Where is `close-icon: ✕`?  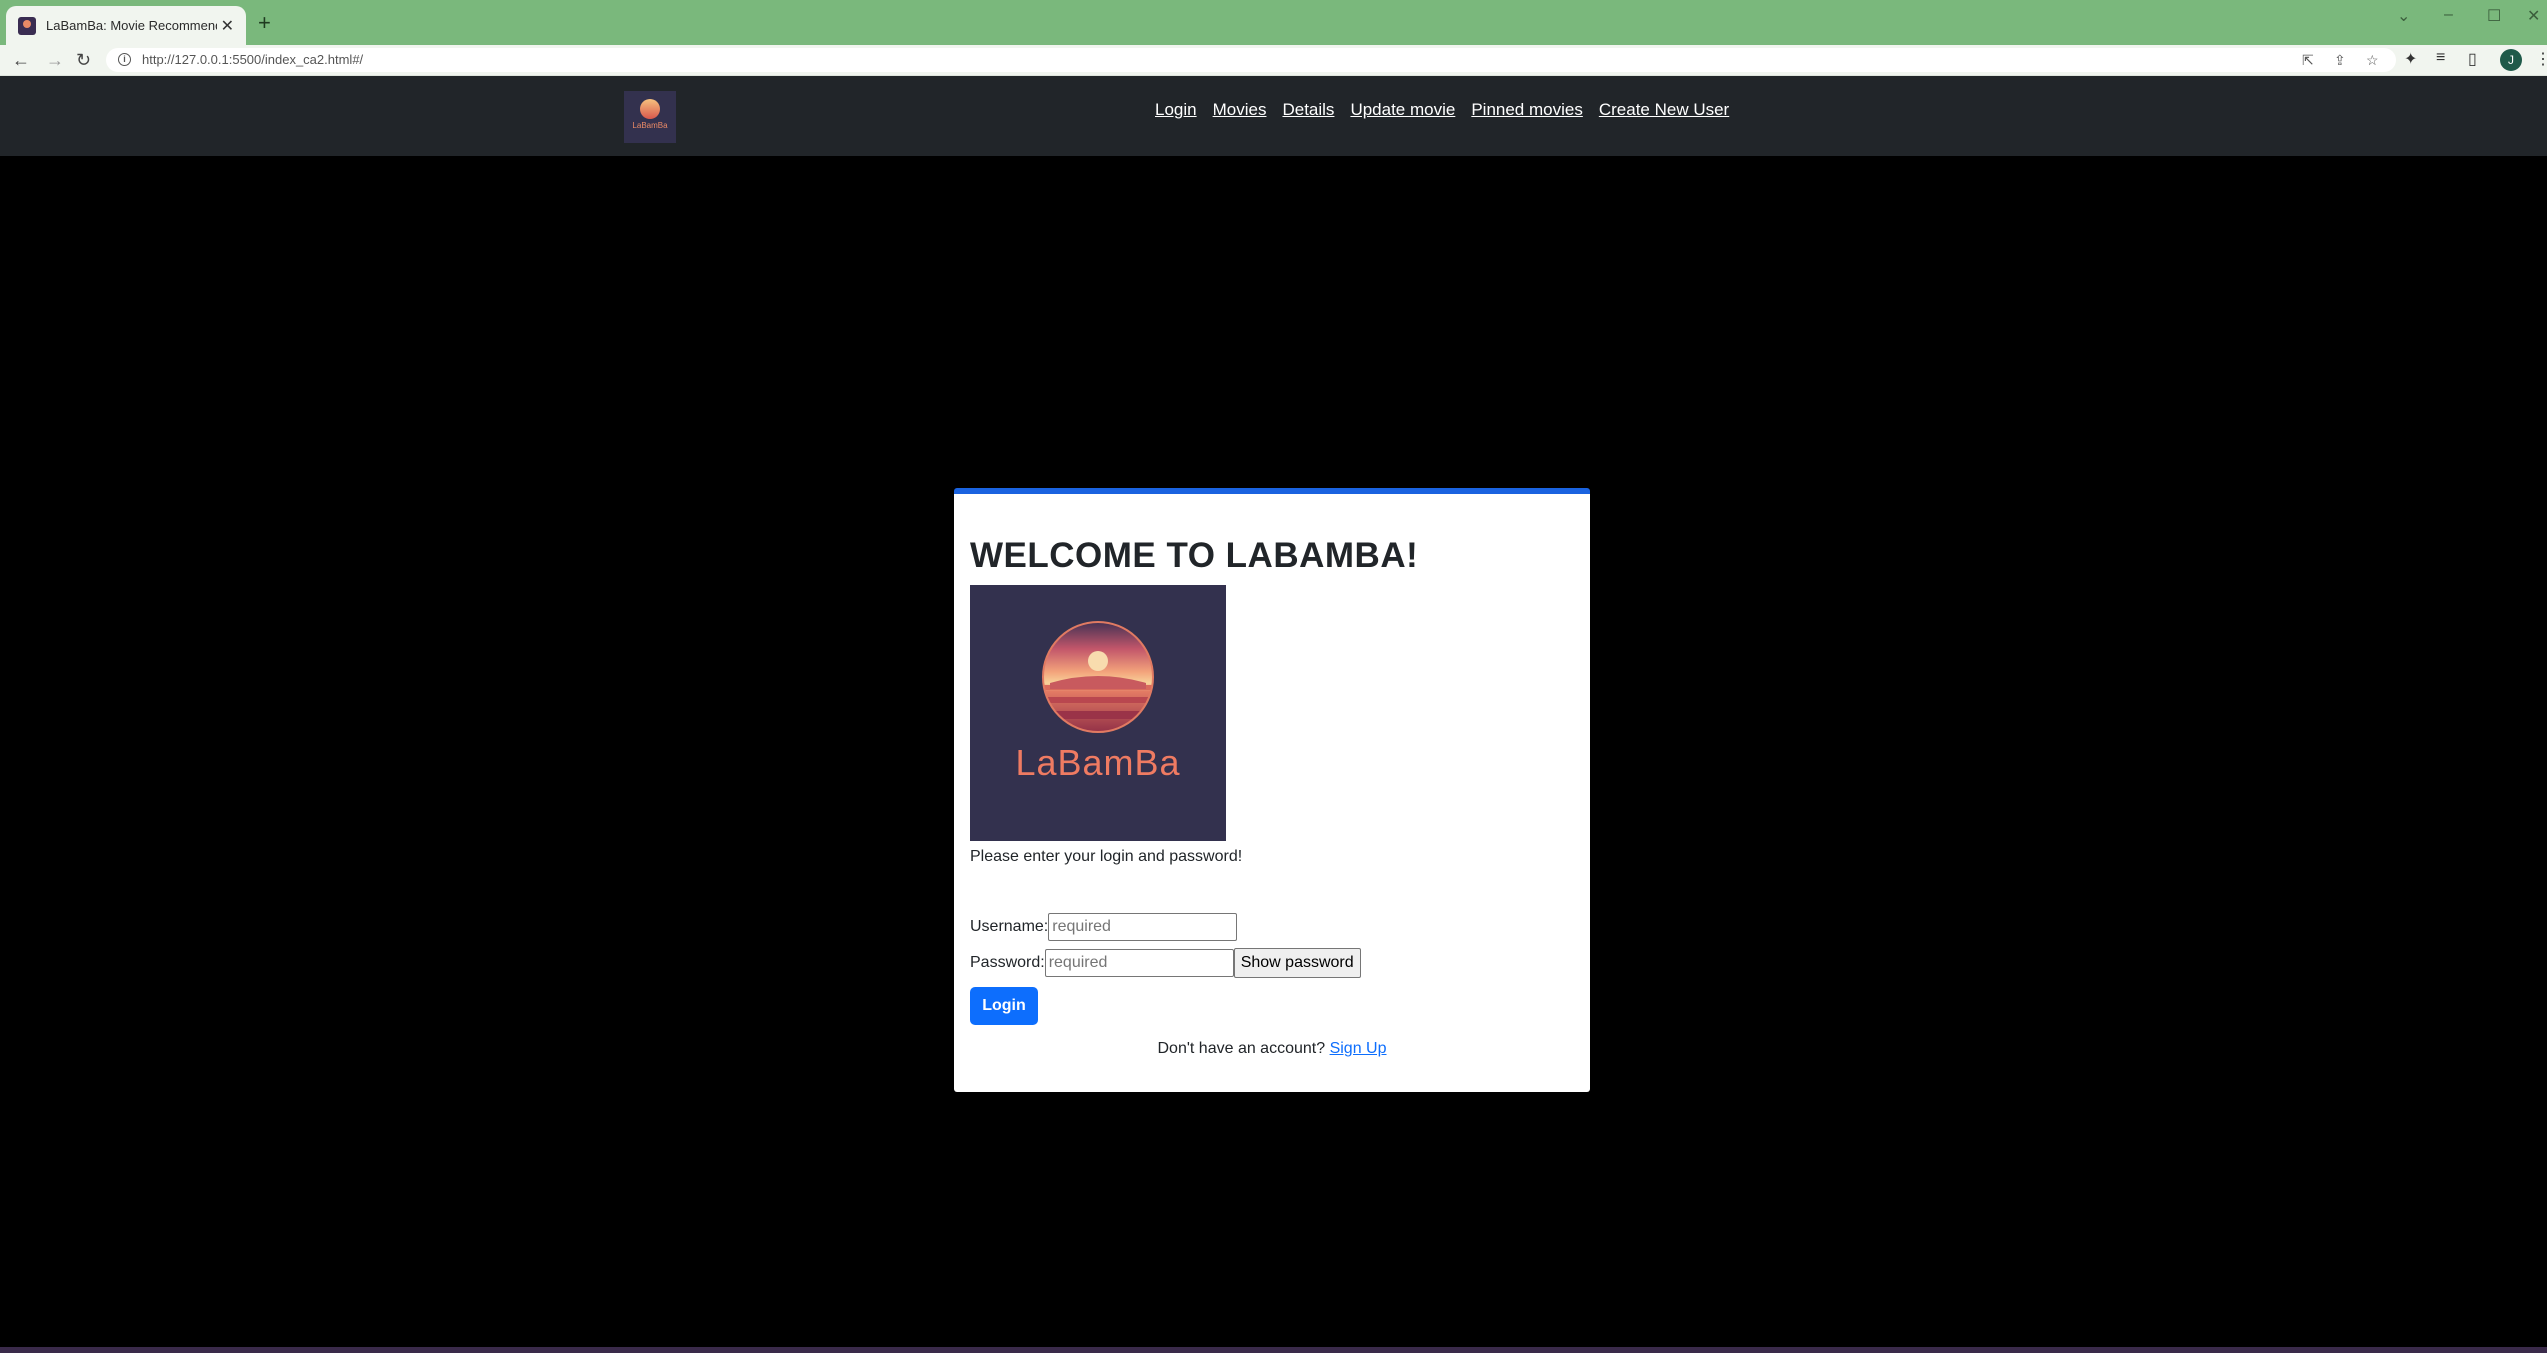 close-icon: ✕ is located at coordinates (227, 26).